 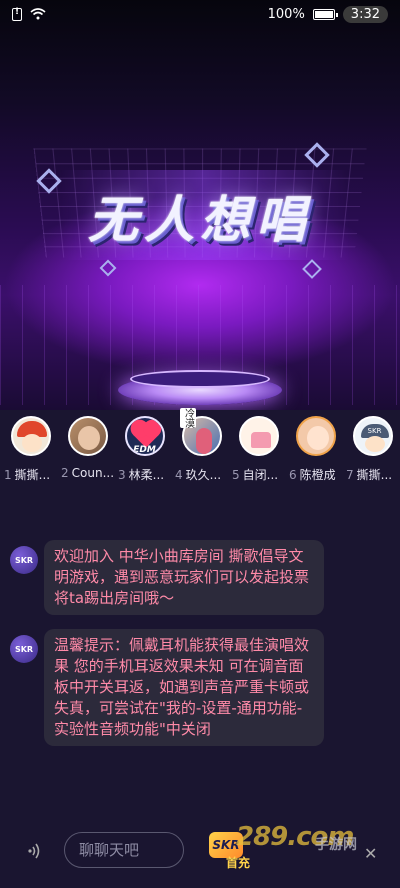 I want to click on sim-alert-icon, so click(x=17, y=14).